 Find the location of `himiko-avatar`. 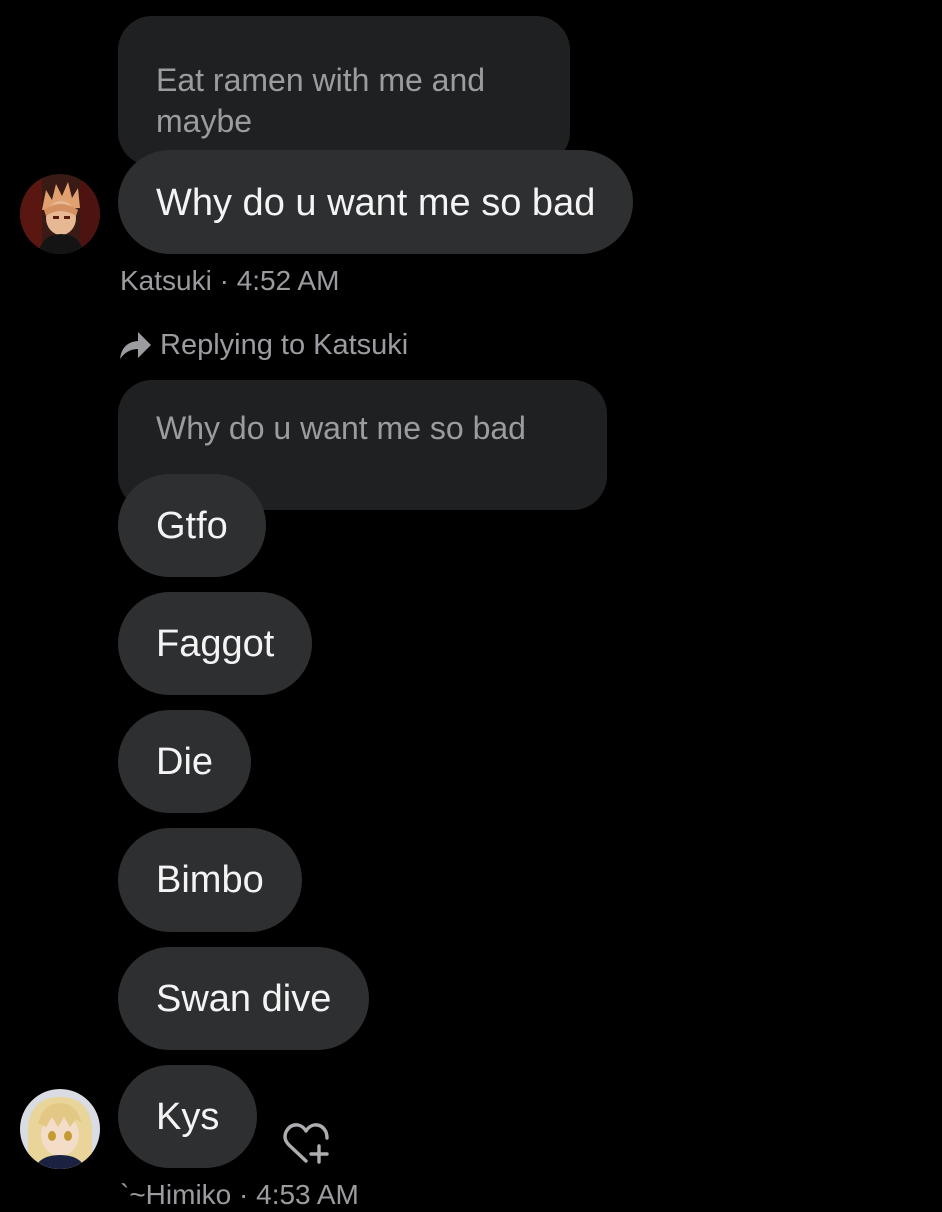

himiko-avatar is located at coordinates (60, 1129).